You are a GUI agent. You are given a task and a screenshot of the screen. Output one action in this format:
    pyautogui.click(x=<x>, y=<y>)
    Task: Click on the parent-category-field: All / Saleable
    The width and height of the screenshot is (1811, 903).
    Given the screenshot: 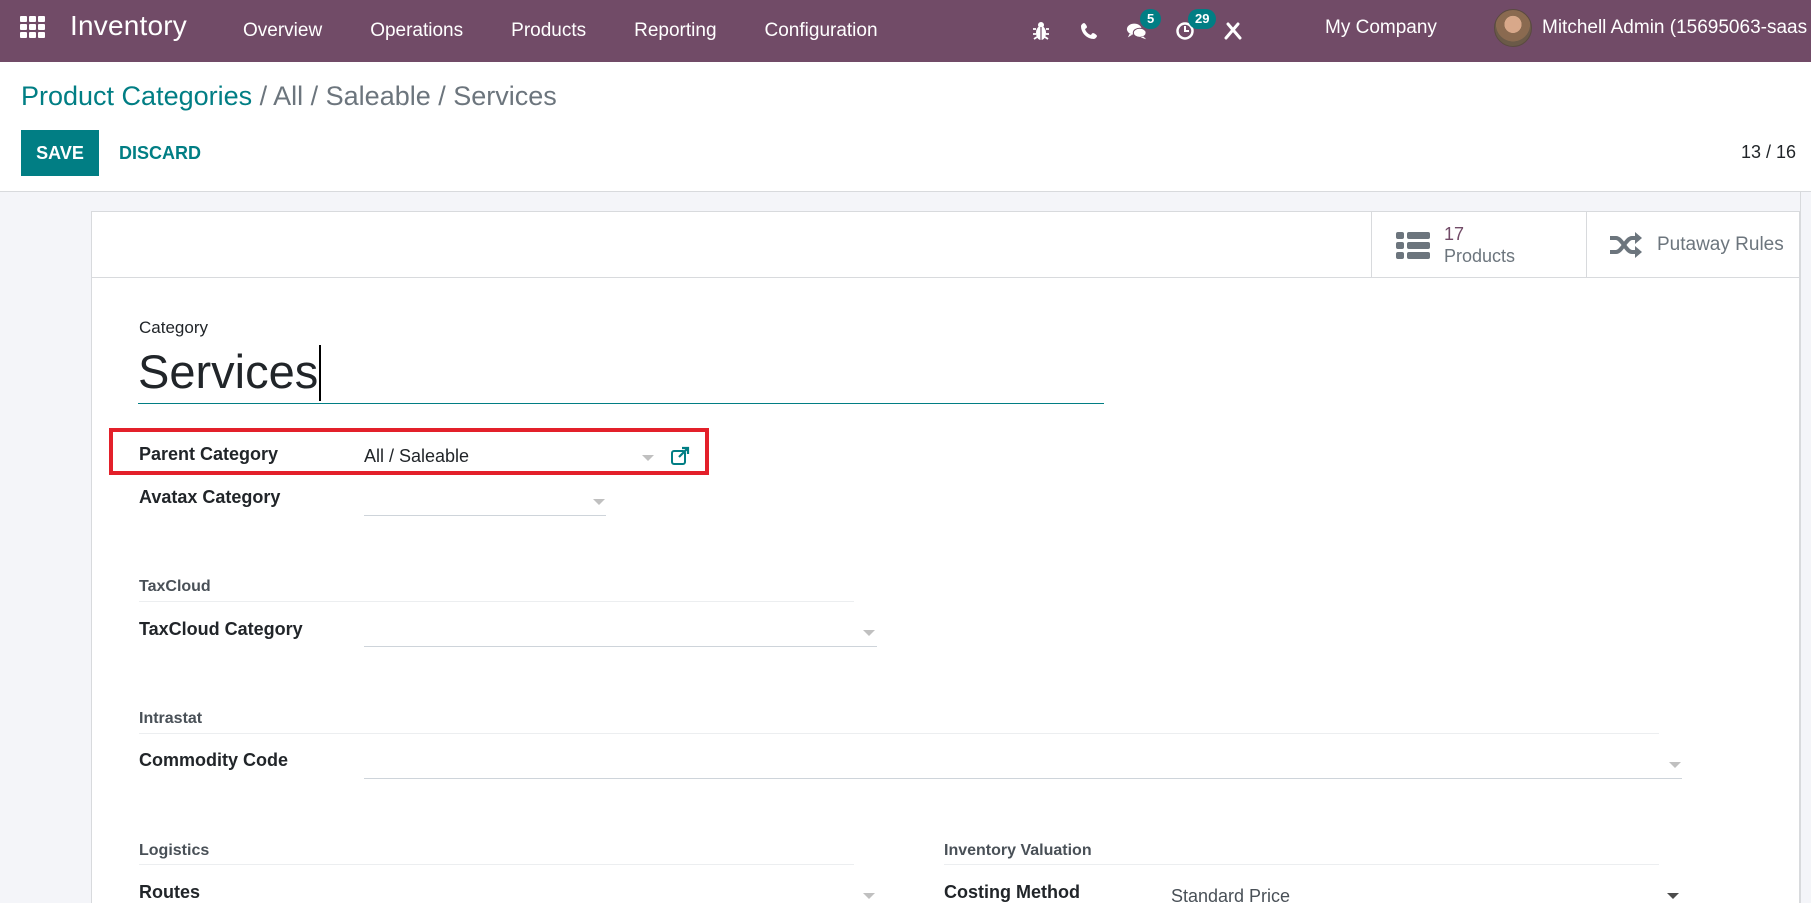 What is the action you would take?
    pyautogui.click(x=512, y=455)
    